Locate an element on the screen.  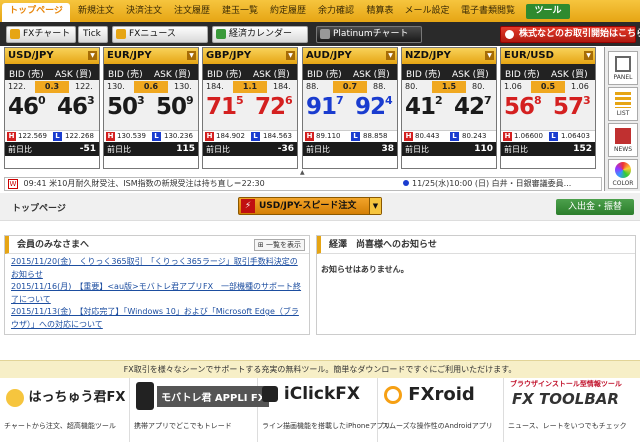
tab-new-order: 新規注文 is located at coordinates (96, 11).